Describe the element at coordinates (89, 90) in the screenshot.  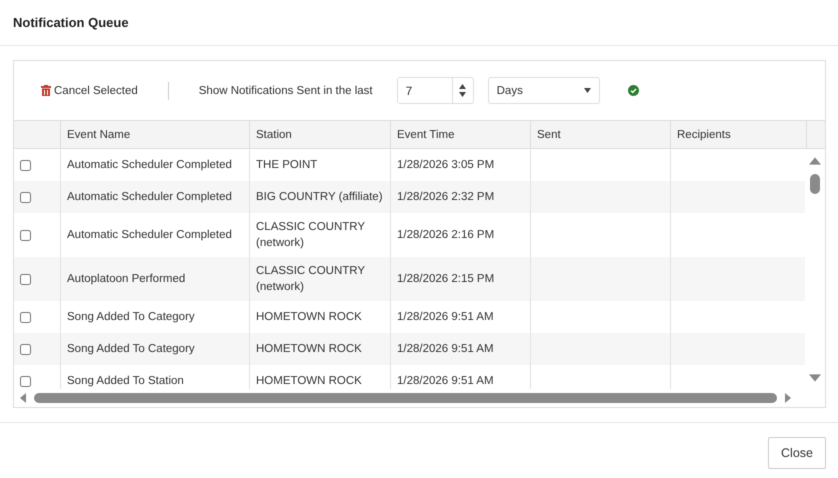
I see `cancel-selected-button: Cancel Selected` at that location.